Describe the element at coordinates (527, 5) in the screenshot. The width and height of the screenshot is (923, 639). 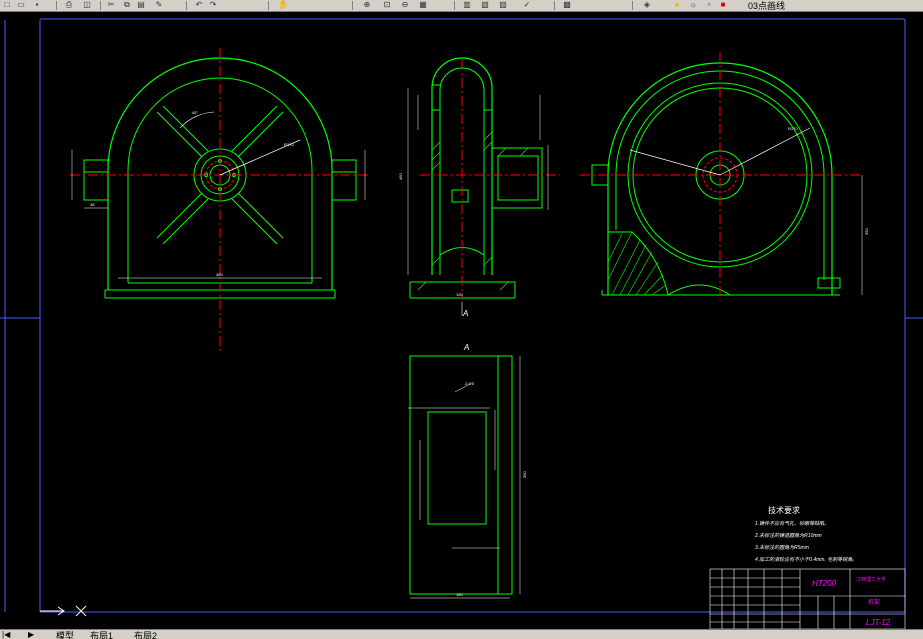
I see `markup-icon: ✓` at that location.